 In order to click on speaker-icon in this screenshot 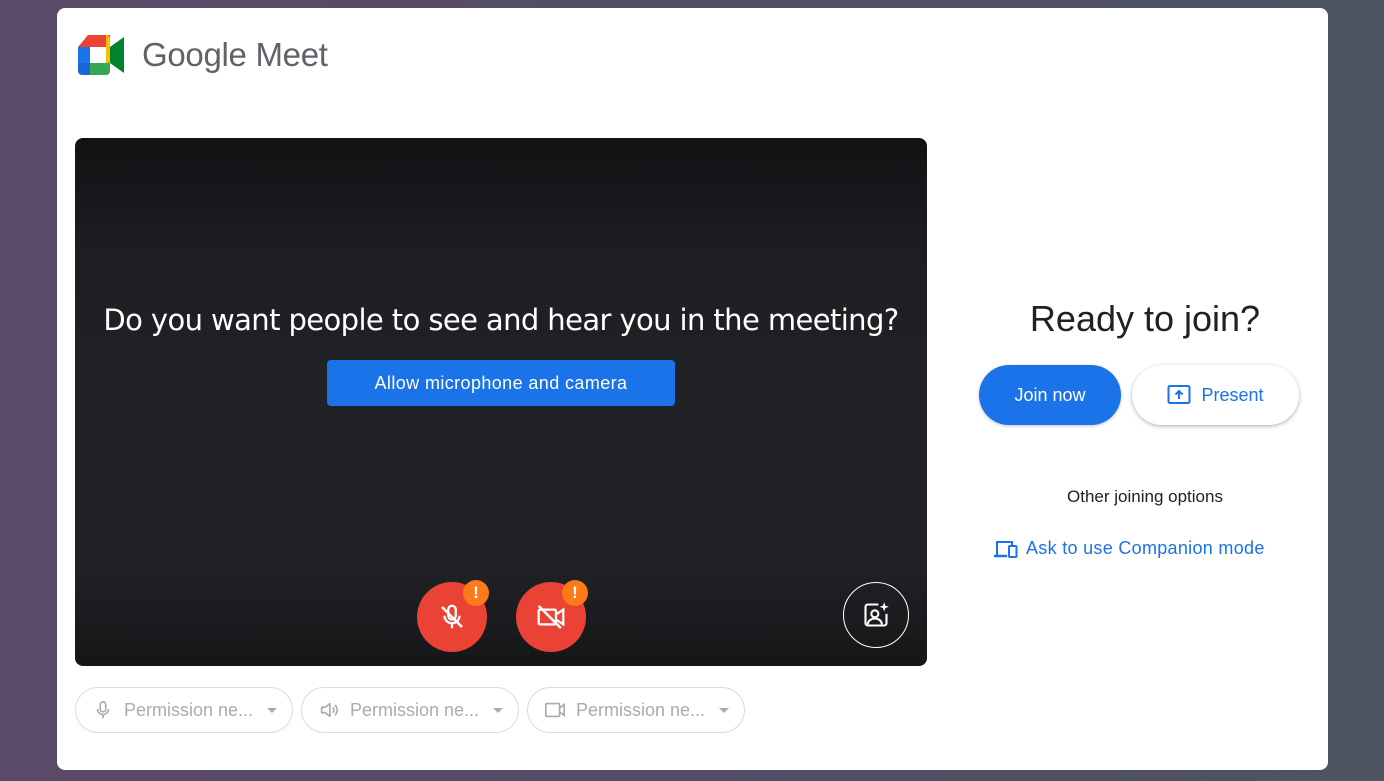, I will do `click(329, 710)`.